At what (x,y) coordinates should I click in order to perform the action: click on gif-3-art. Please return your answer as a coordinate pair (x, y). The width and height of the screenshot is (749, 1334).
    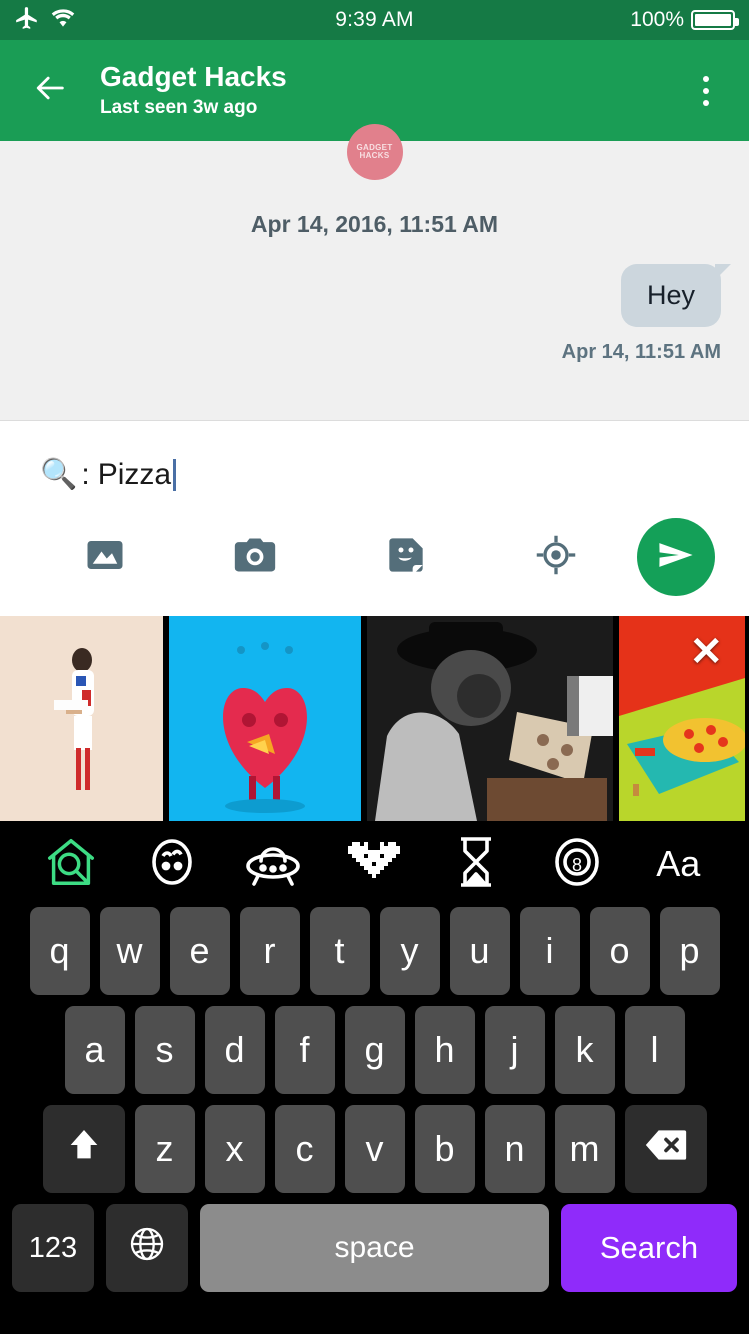
    Looking at the image, I should click on (490, 718).